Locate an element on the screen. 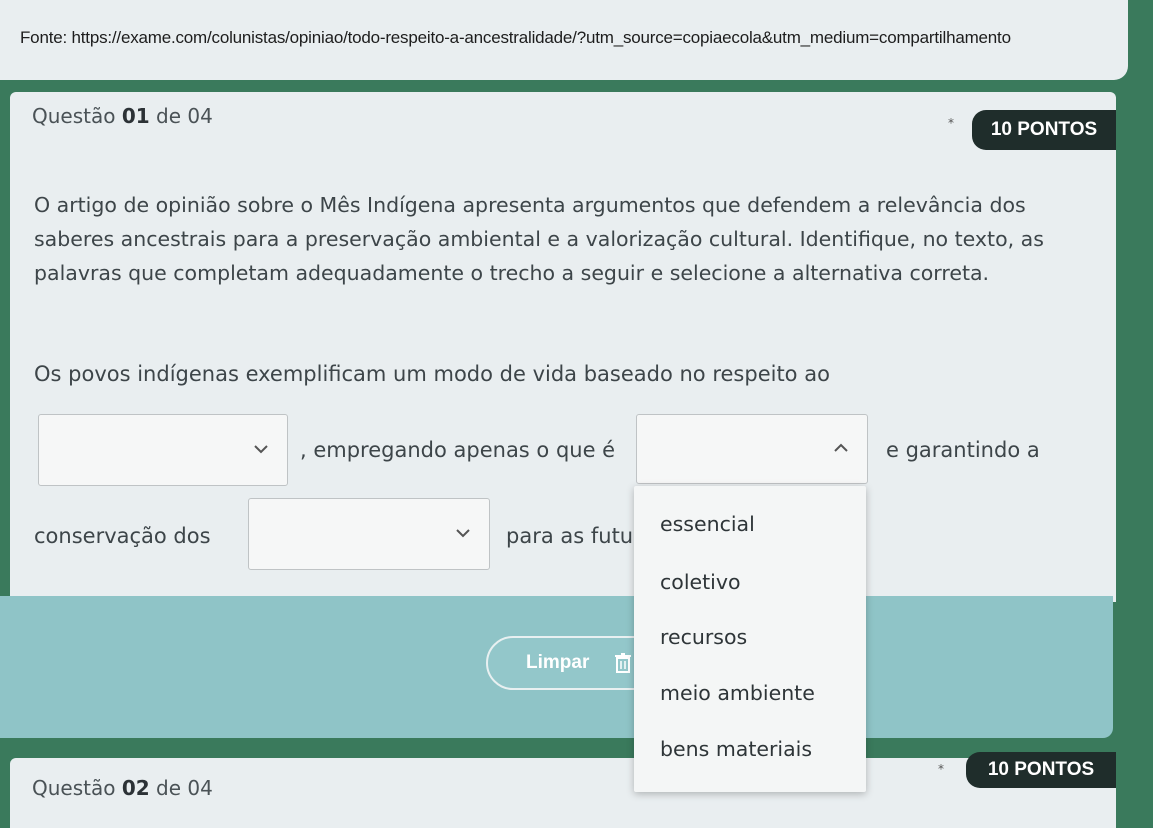  sentence-fragment-2: e garantindo a is located at coordinates (963, 450).